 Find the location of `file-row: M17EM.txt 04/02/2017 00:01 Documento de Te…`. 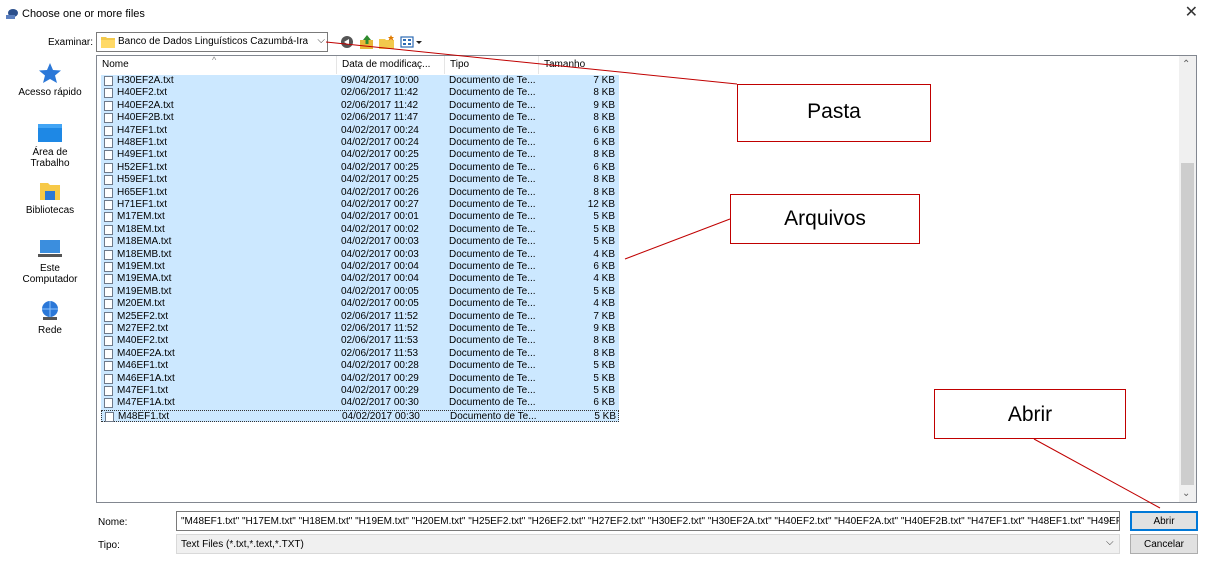

file-row: M17EM.txt 04/02/2017 00:01 Documento de Te… is located at coordinates (360, 217).